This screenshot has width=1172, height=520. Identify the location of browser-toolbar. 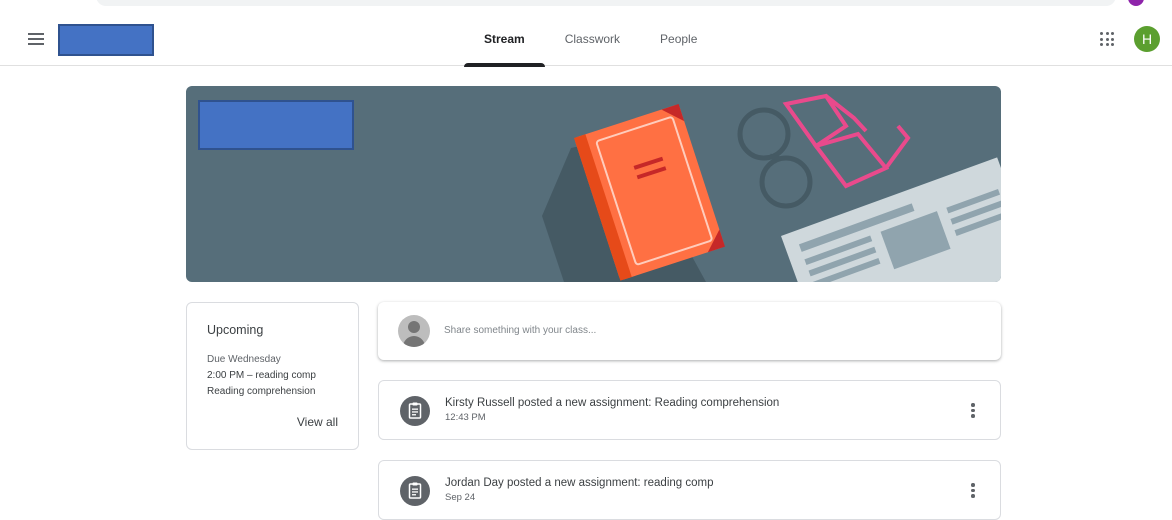
(586, 5).